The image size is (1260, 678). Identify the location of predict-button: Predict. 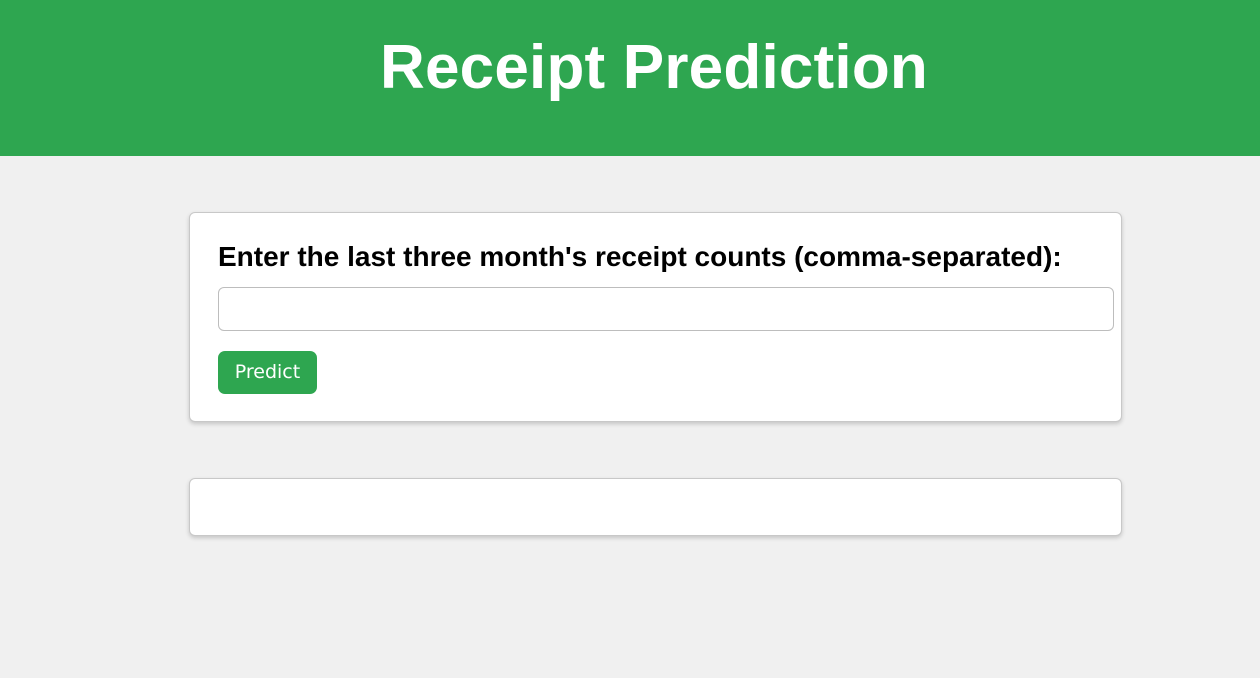
(267, 372).